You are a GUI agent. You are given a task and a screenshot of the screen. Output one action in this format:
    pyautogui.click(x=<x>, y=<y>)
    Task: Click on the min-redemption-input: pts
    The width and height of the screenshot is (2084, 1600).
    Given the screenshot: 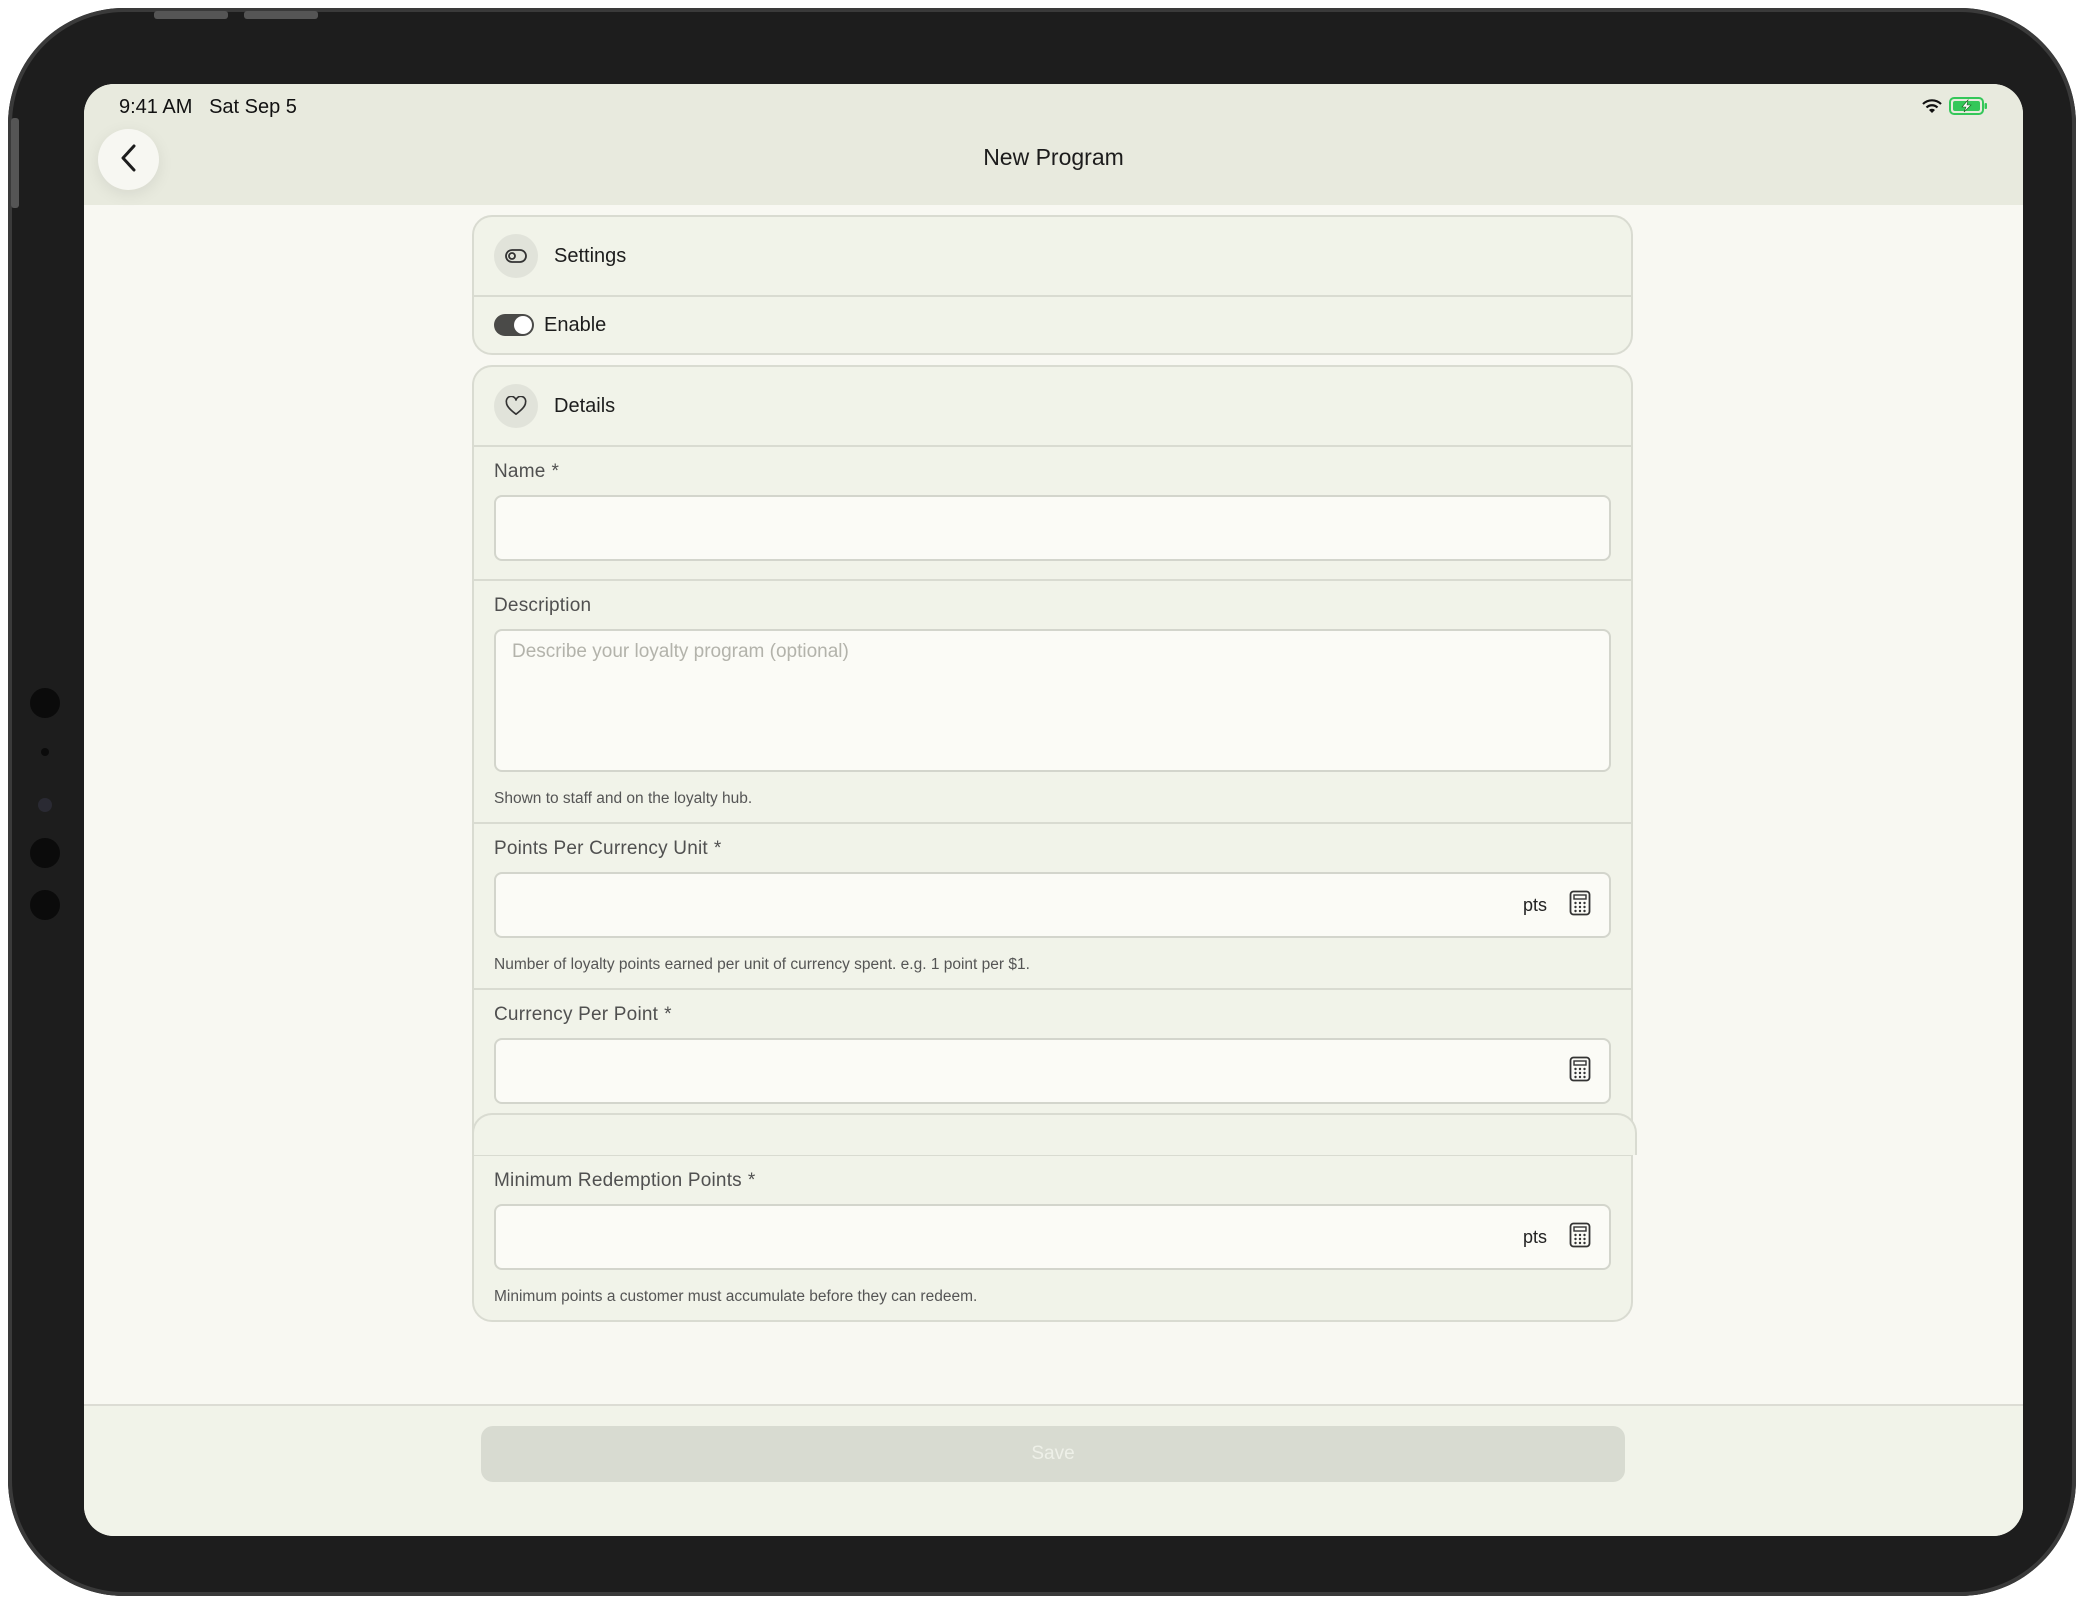 What is the action you would take?
    pyautogui.click(x=1052, y=1237)
    